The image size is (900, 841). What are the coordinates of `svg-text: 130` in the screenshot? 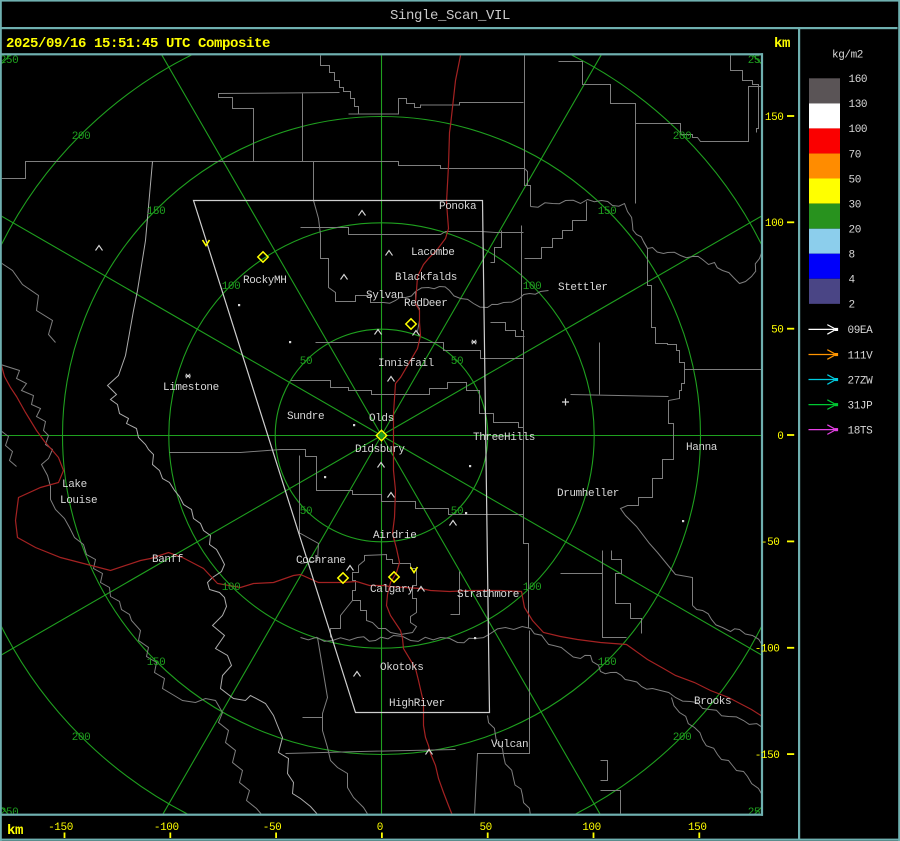 It's located at (858, 105).